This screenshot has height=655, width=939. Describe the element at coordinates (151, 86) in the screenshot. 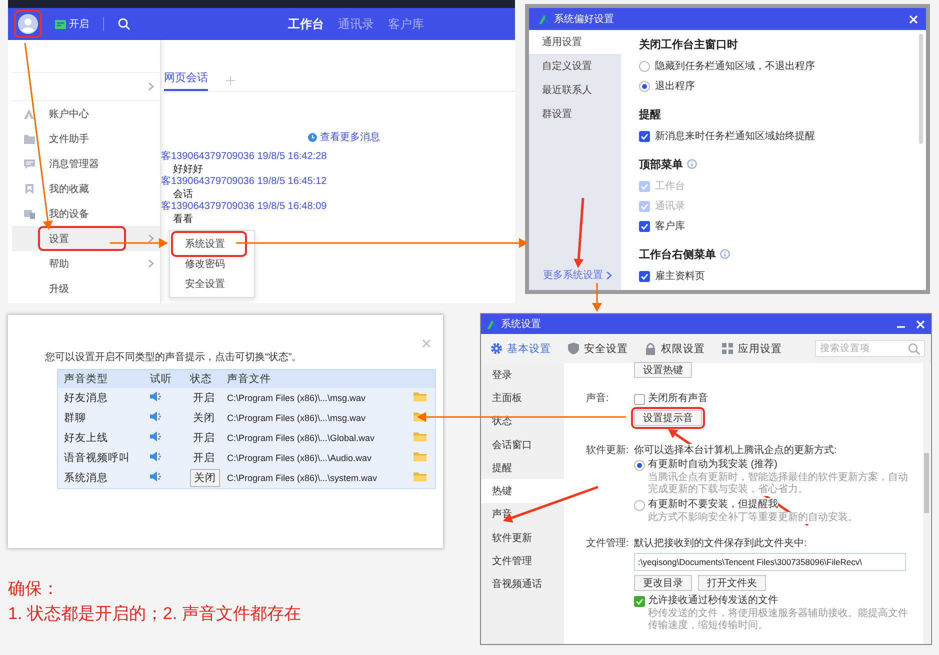

I see `chevron-icon` at that location.